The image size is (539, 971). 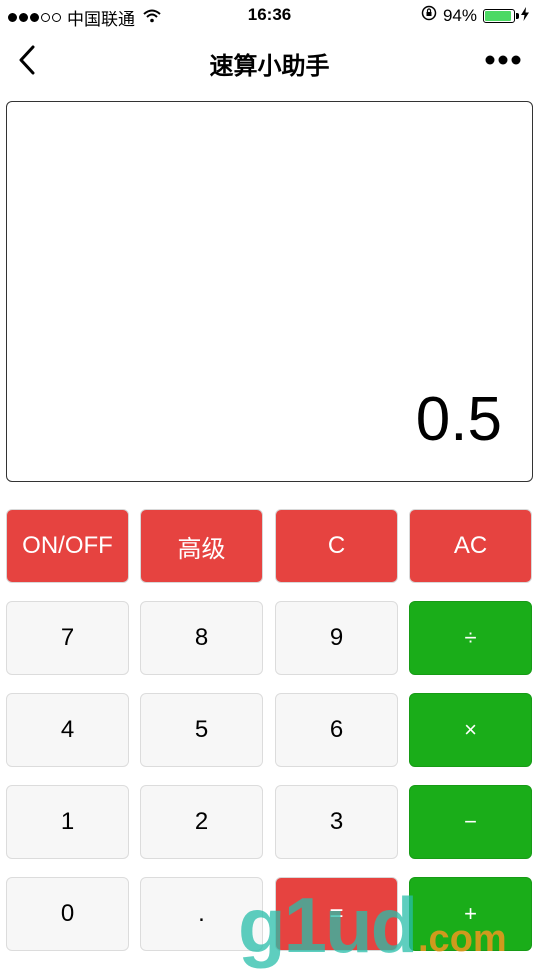 What do you see at coordinates (470, 546) in the screenshot?
I see `all-clear-button: AC` at bounding box center [470, 546].